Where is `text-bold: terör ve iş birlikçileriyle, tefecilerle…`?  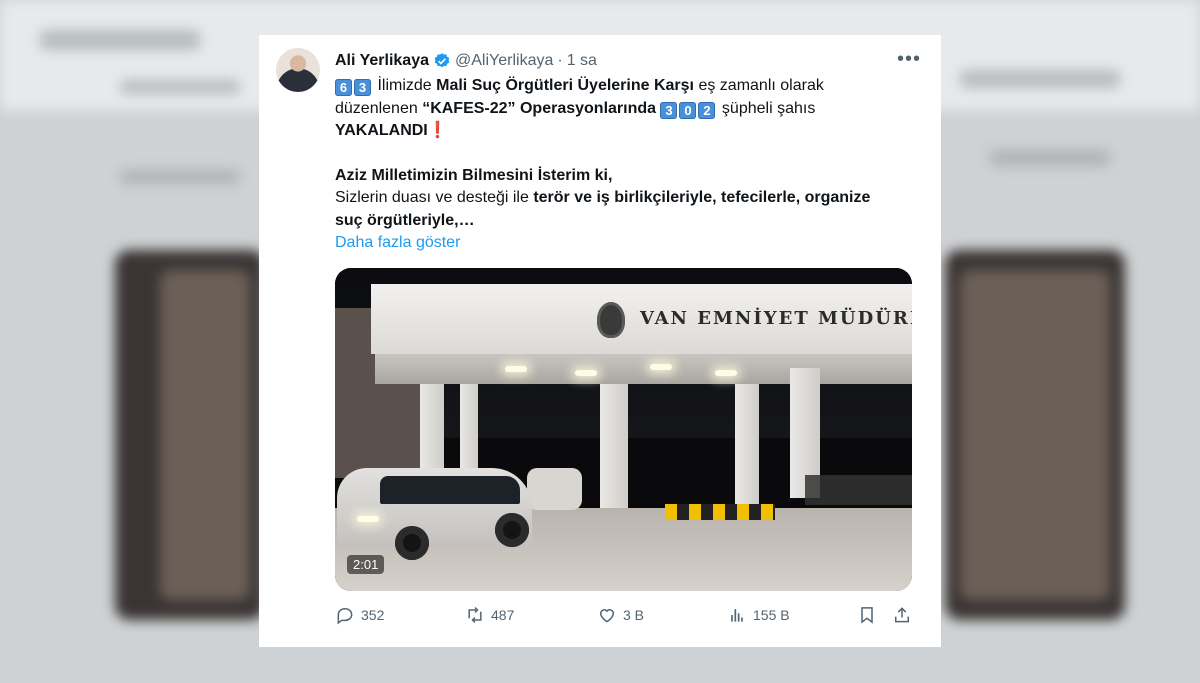 text-bold: terör ve iş birlikçileriyle, tefecilerle… is located at coordinates (702, 197).